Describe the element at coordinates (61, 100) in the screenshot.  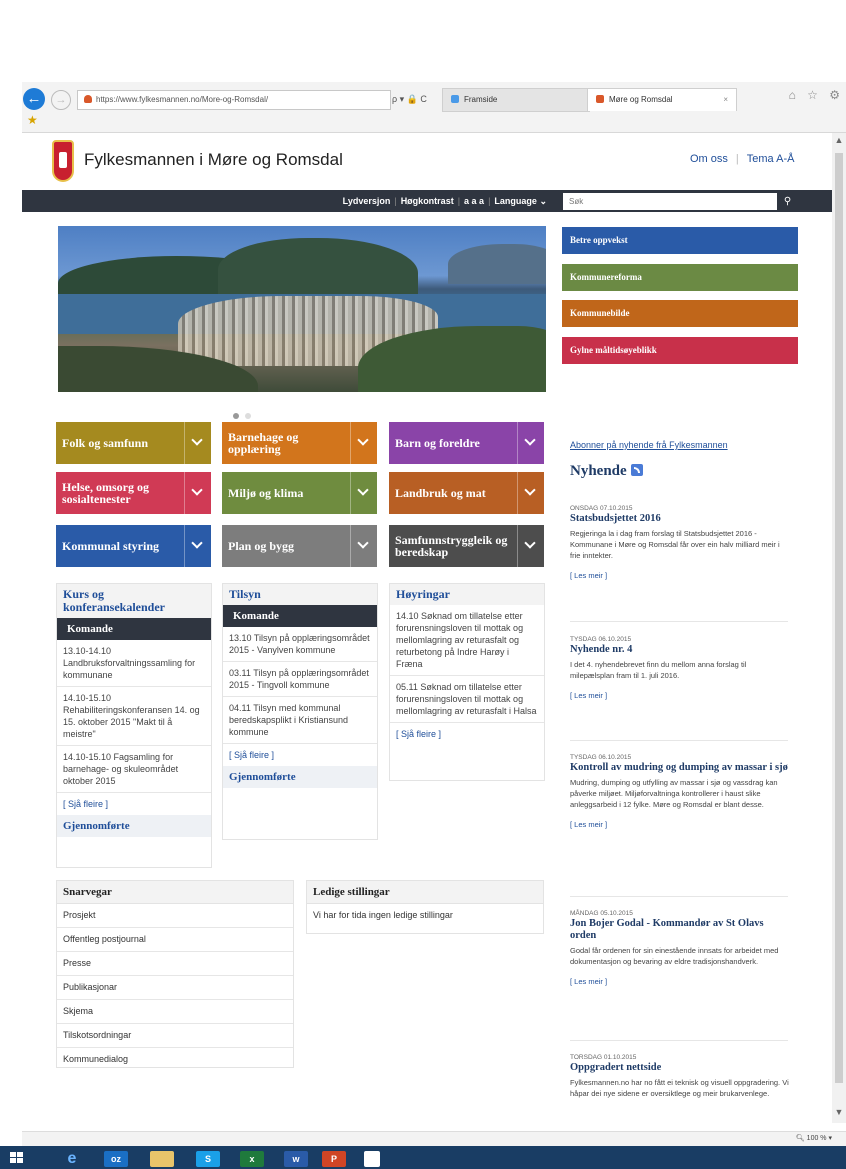
I see `forward-arrow-icon: →` at that location.